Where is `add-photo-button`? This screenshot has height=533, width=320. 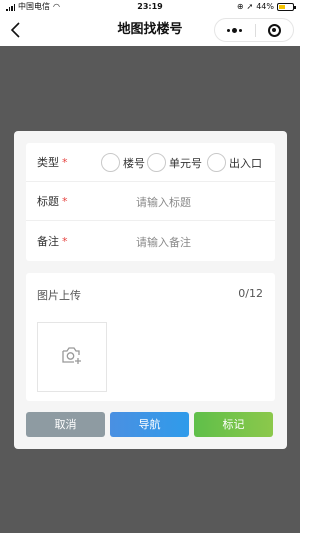
add-photo-button is located at coordinates (72, 357).